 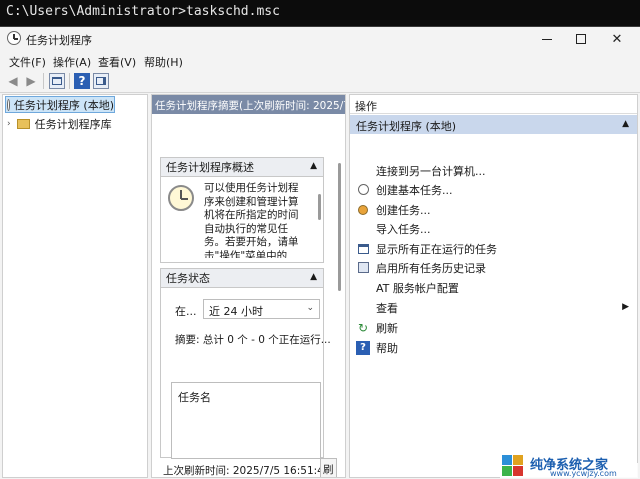 I want to click on close-button: ✕, so click(x=617, y=39).